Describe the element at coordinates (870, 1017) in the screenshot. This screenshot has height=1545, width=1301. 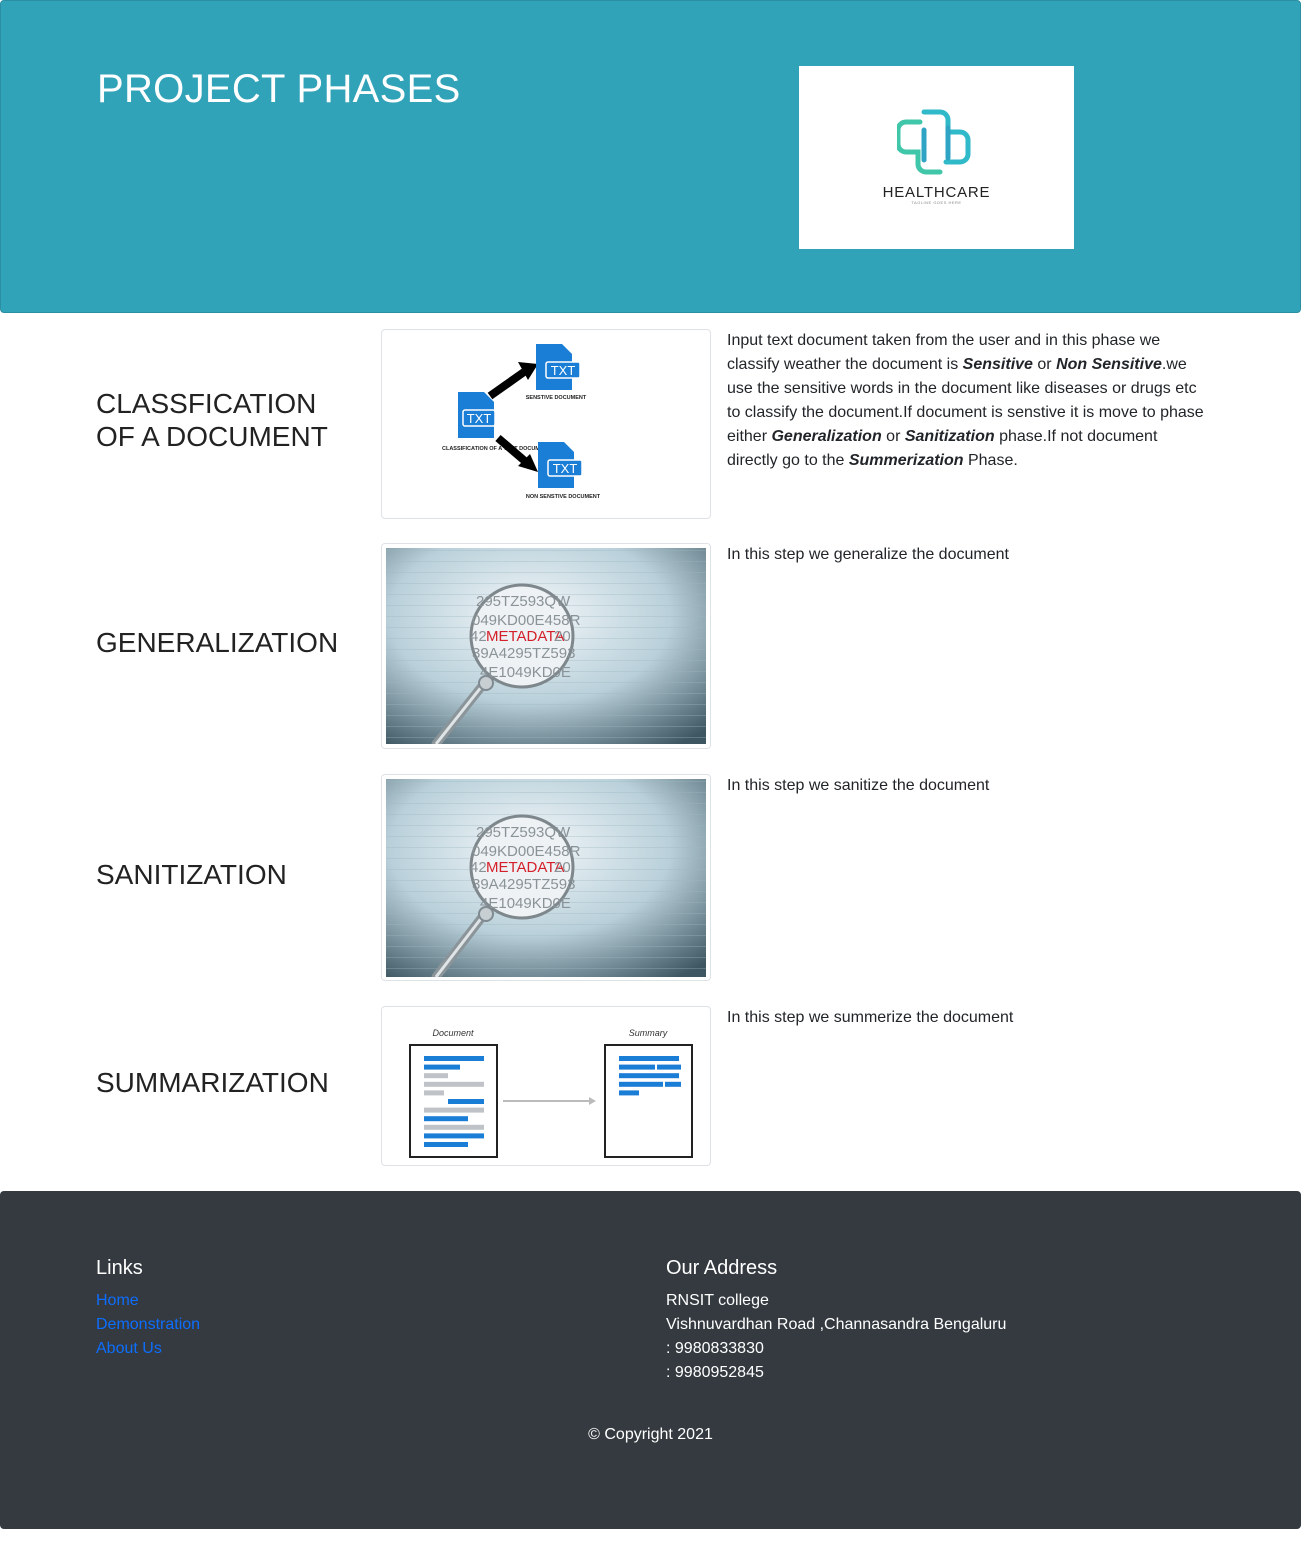
I see `summarization-description: In this step we summerize the document` at that location.